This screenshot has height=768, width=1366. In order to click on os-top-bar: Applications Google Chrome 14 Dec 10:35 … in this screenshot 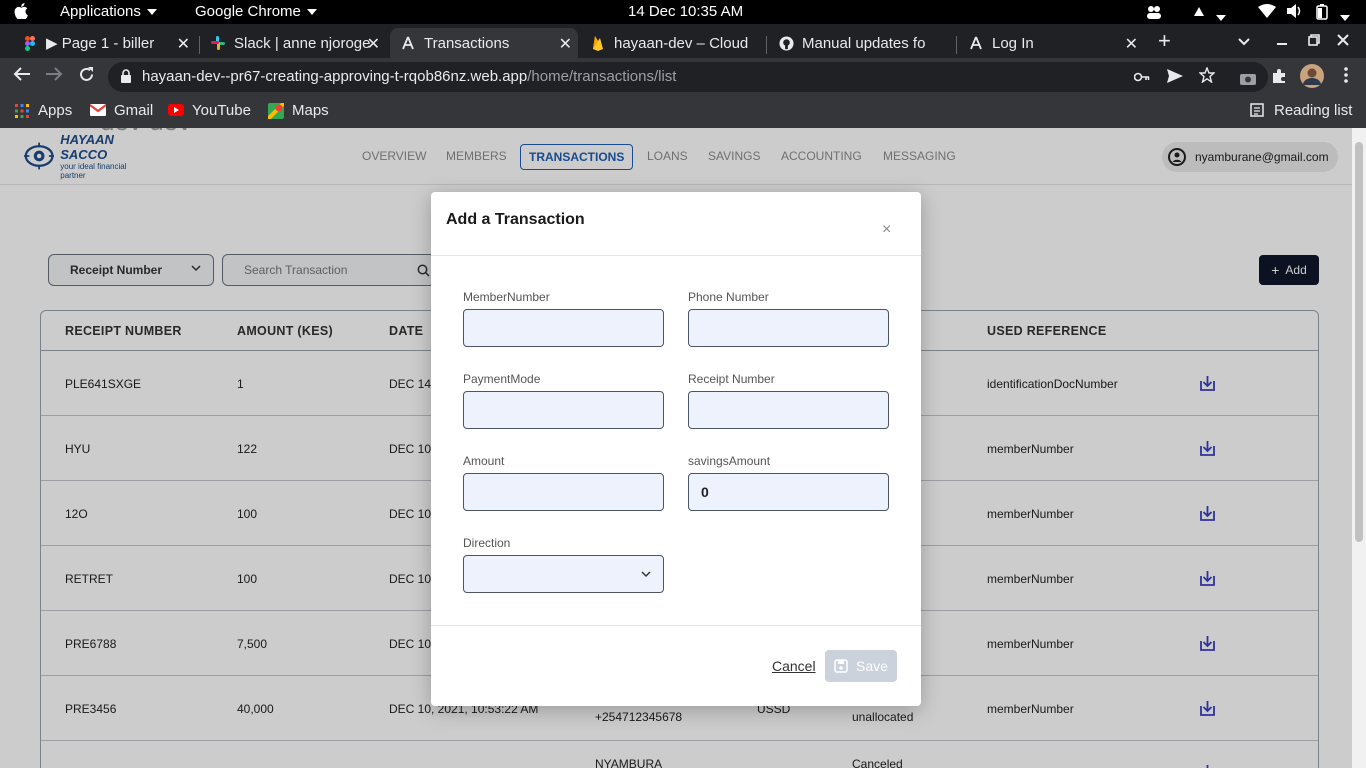, I will do `click(683, 12)`.